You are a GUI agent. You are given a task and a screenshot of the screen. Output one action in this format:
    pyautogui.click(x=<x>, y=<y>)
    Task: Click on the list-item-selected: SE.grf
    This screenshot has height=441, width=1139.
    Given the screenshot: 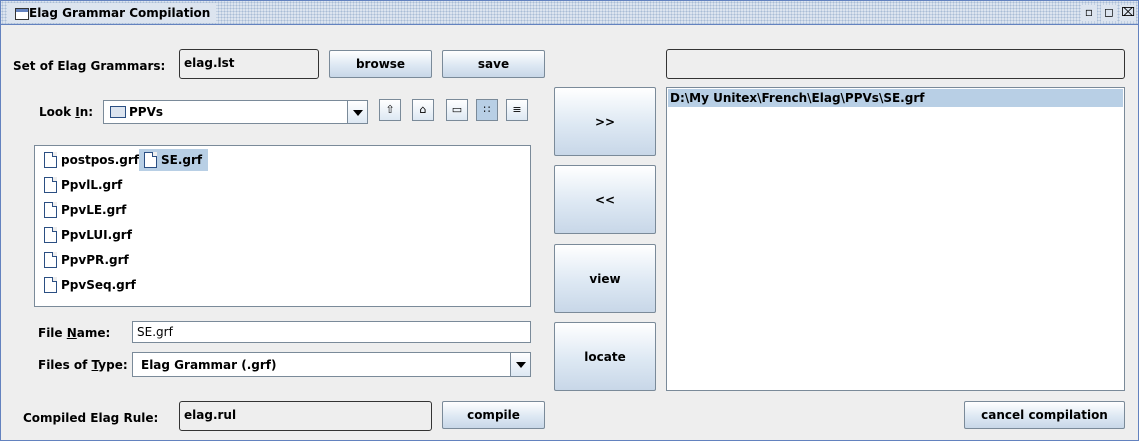 What is the action you would take?
    pyautogui.click(x=174, y=160)
    